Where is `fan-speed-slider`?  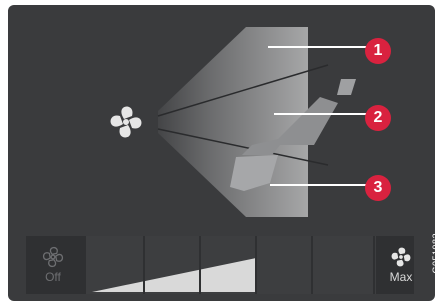
fan-speed-slider is located at coordinates (231, 265).